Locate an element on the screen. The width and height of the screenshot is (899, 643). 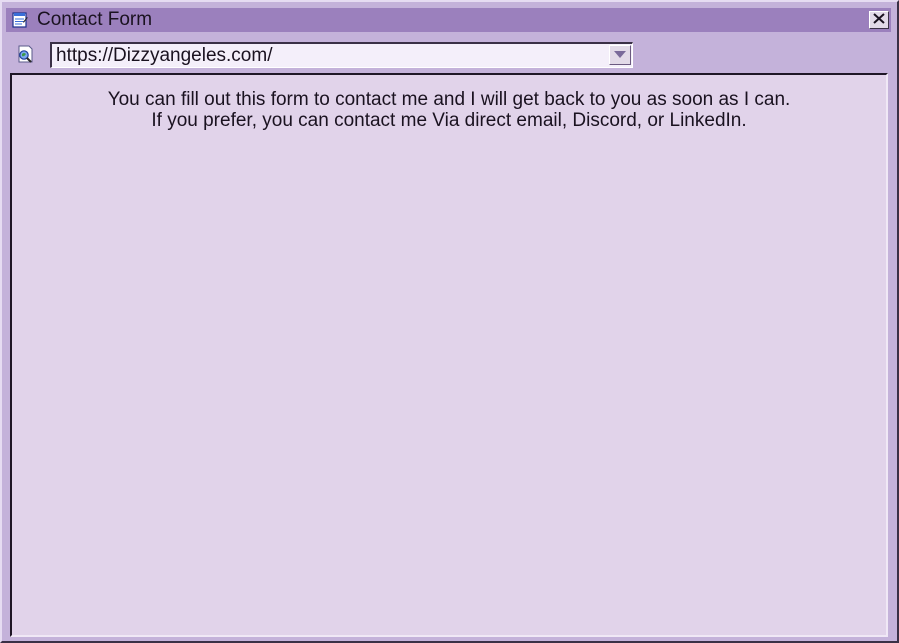
triangle-down-icon is located at coordinates (620, 55).